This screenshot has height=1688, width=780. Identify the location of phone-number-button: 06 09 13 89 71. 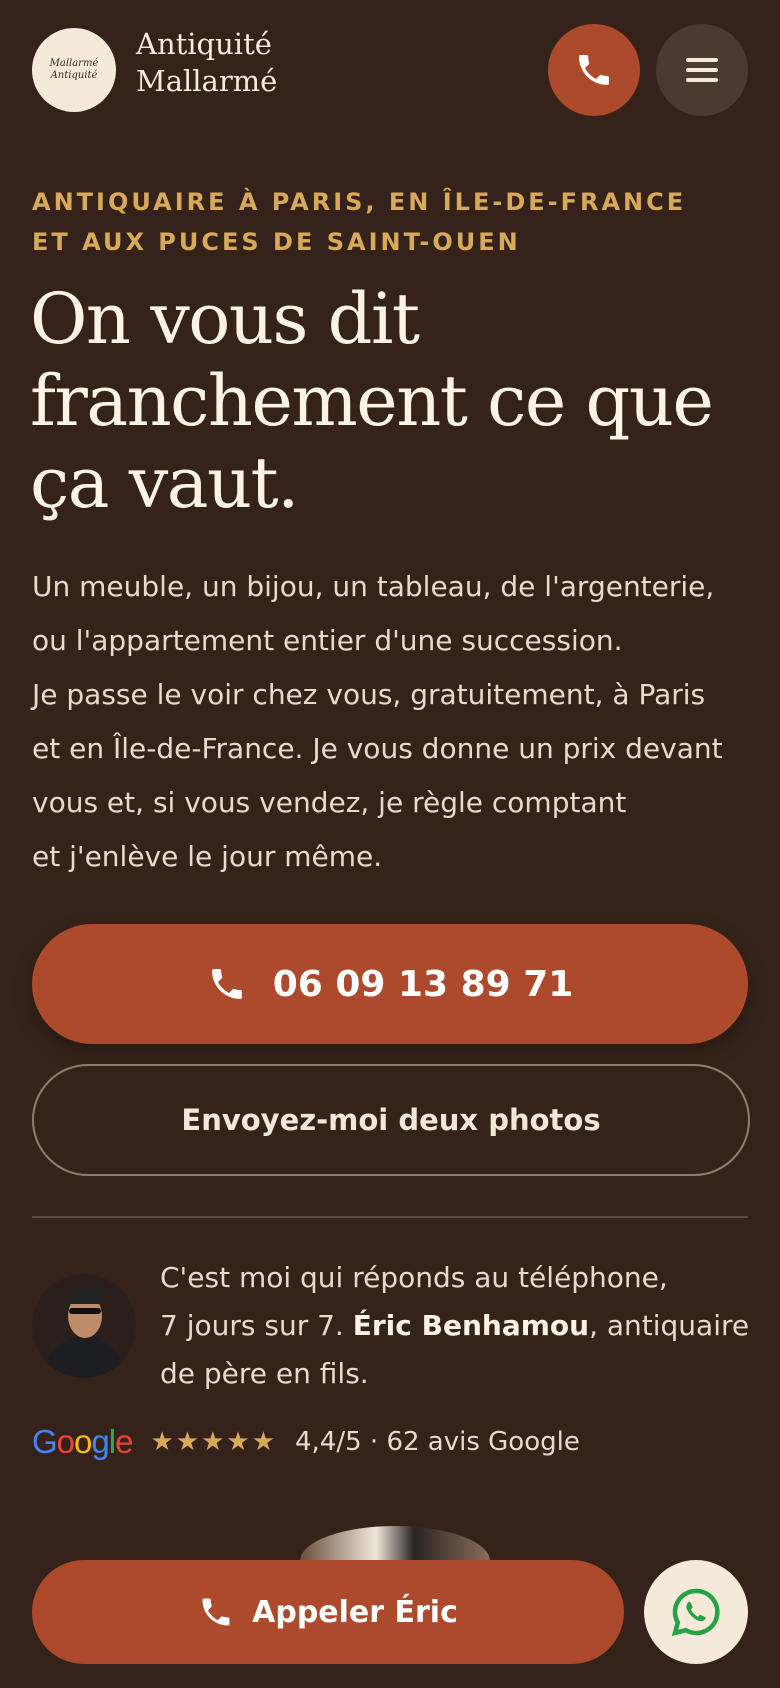
(390, 984).